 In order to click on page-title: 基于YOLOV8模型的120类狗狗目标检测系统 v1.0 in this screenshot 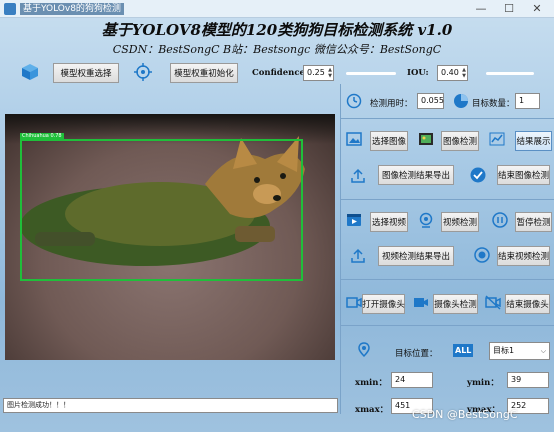, I will do `click(277, 30)`.